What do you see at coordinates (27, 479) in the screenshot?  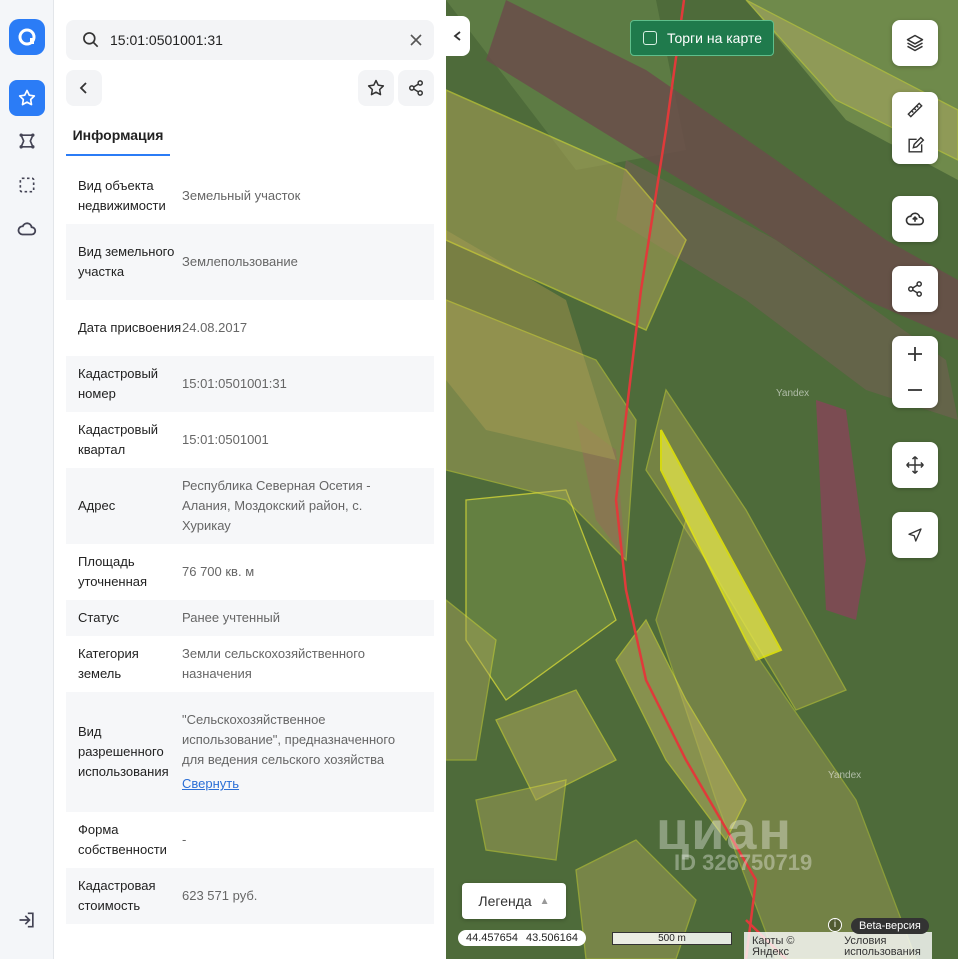 I see `left-rail` at bounding box center [27, 479].